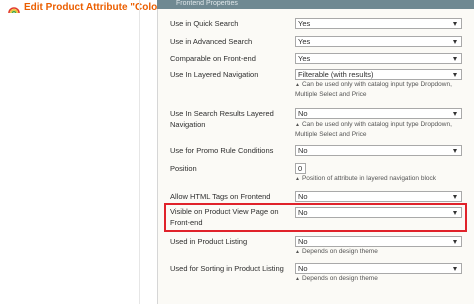  I want to click on label-sorting: Used for Sorting in Product Listing, so click(227, 268).